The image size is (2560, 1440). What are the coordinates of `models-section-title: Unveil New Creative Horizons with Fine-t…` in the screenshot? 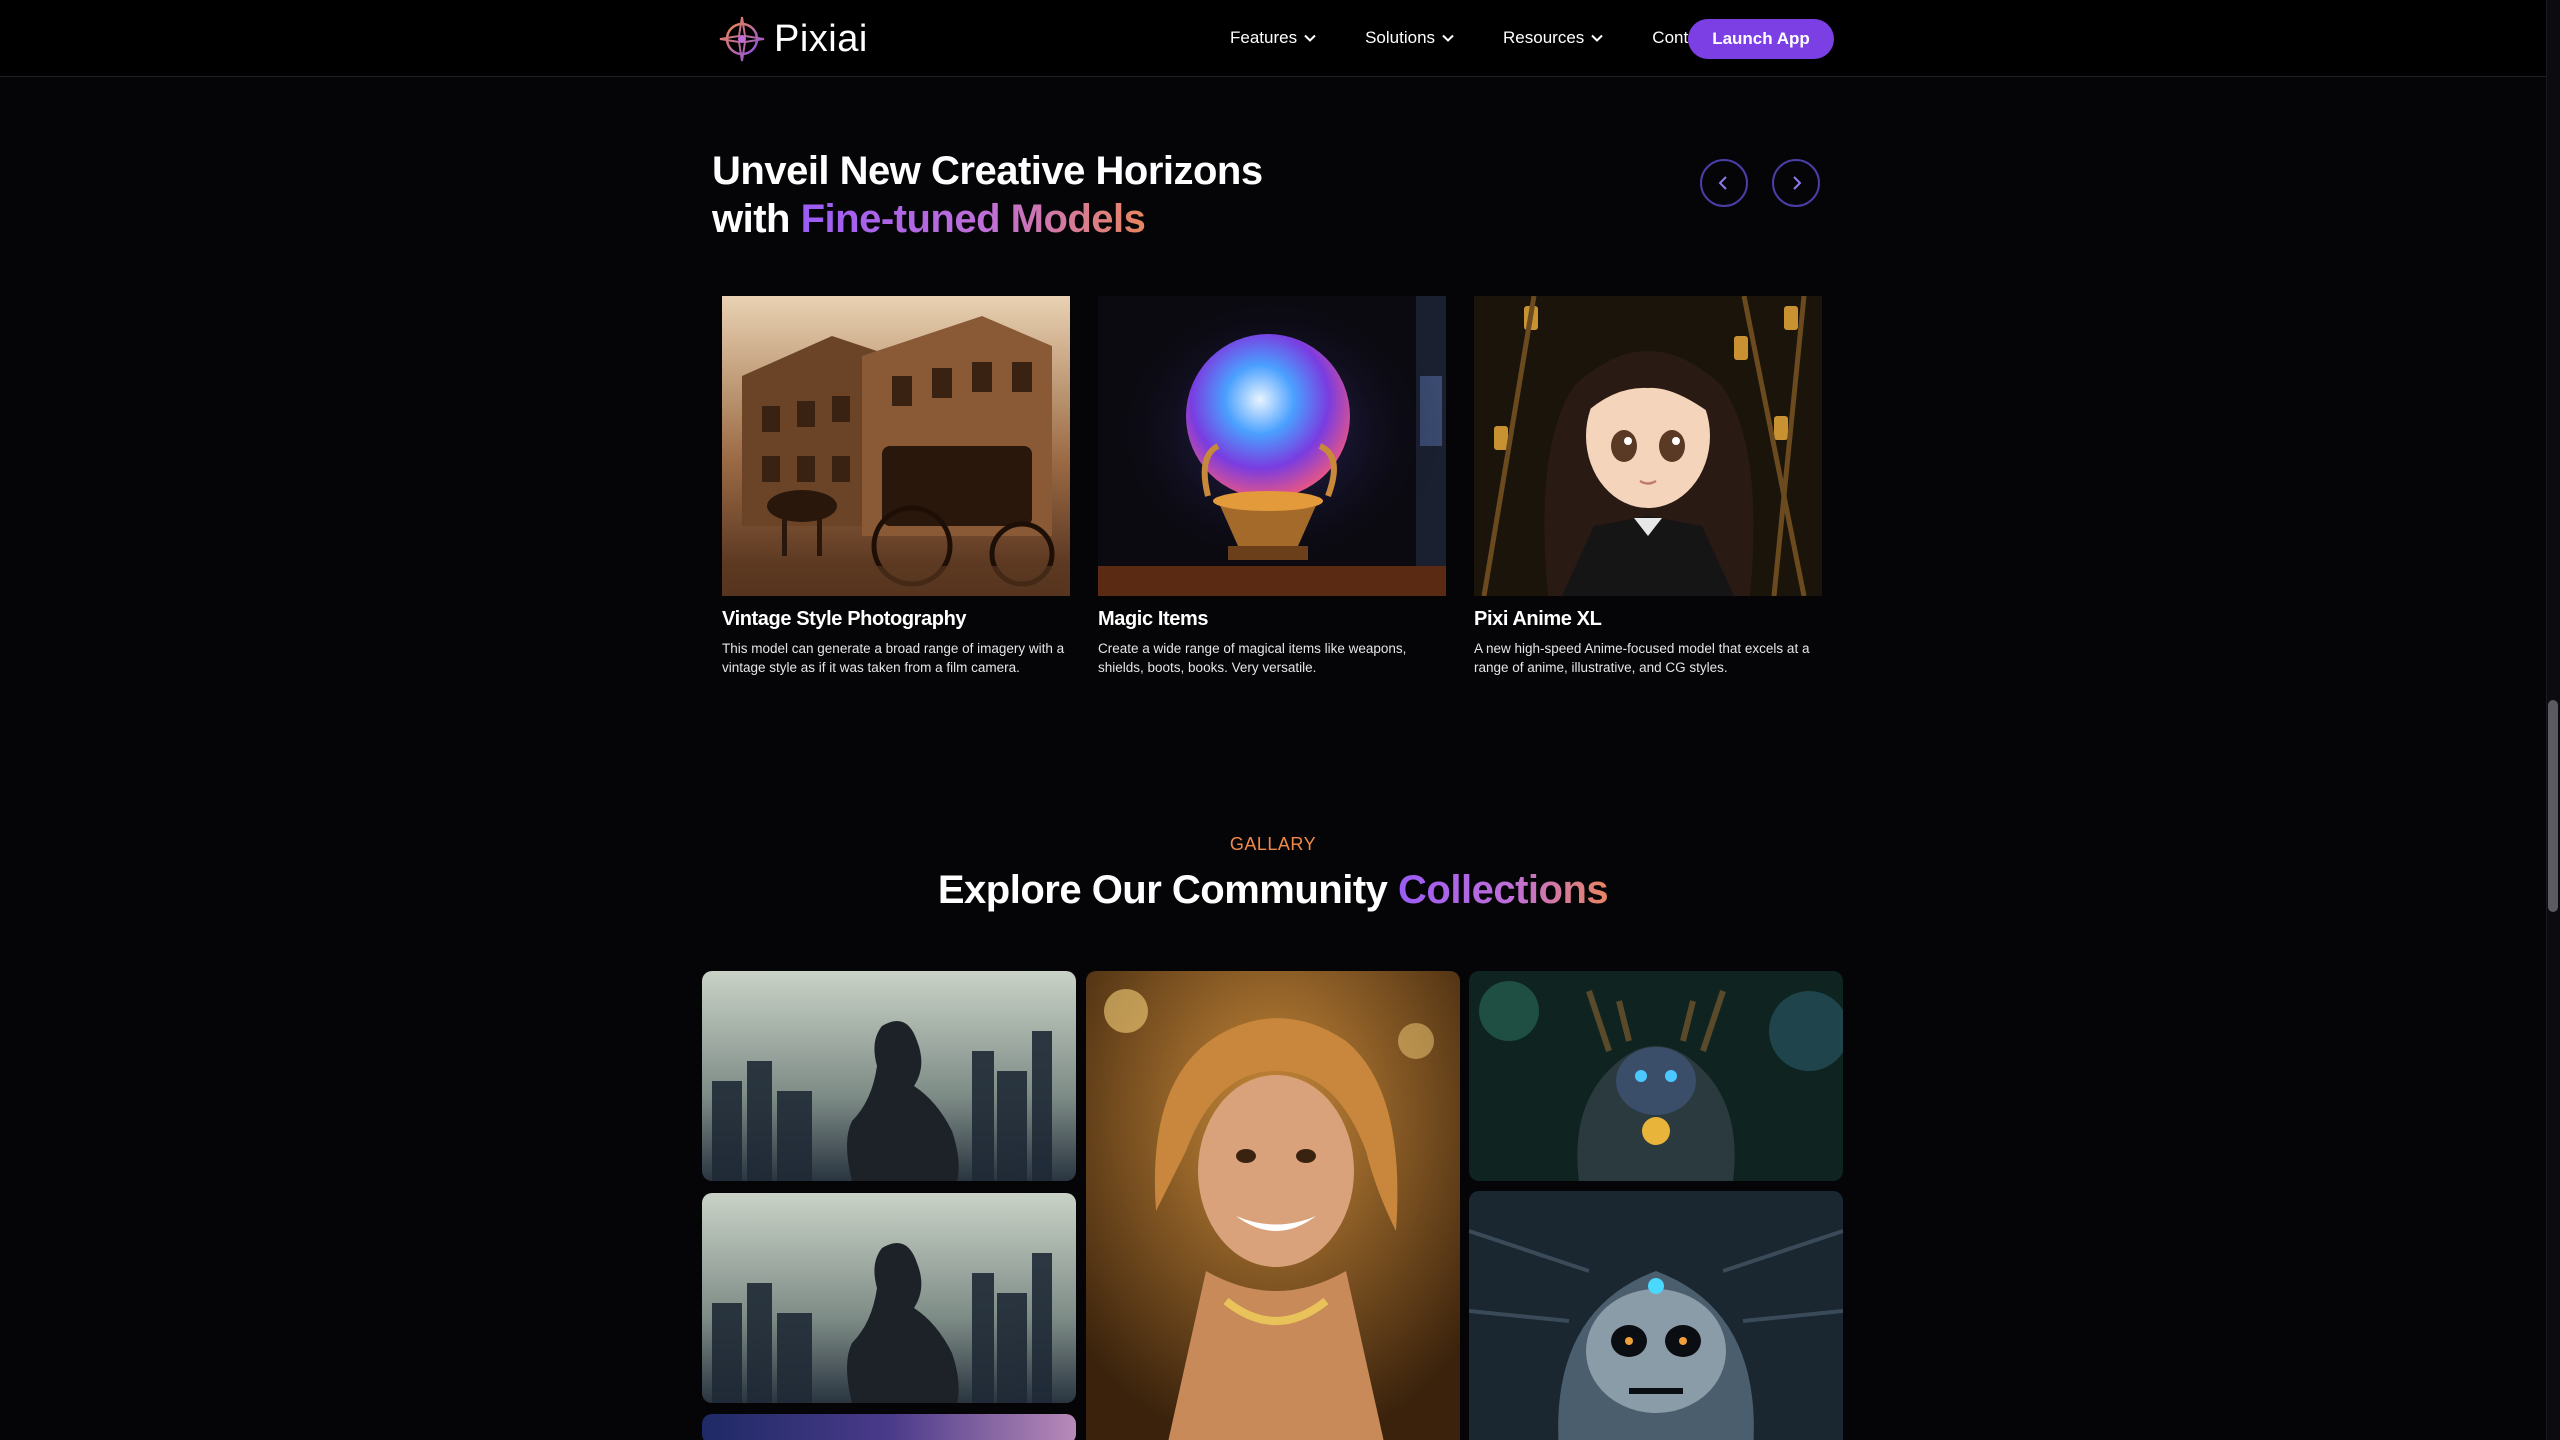 It's located at (1112, 195).